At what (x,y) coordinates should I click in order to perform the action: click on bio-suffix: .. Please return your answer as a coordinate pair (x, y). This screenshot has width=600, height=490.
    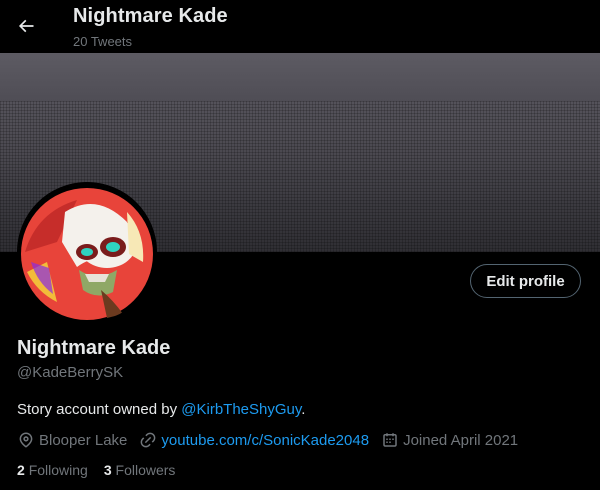
    Looking at the image, I should click on (303, 409).